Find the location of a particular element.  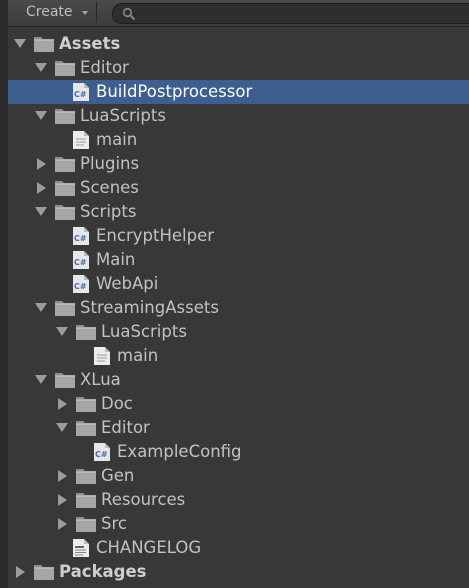

tree-row: C# Main is located at coordinates (238, 260).